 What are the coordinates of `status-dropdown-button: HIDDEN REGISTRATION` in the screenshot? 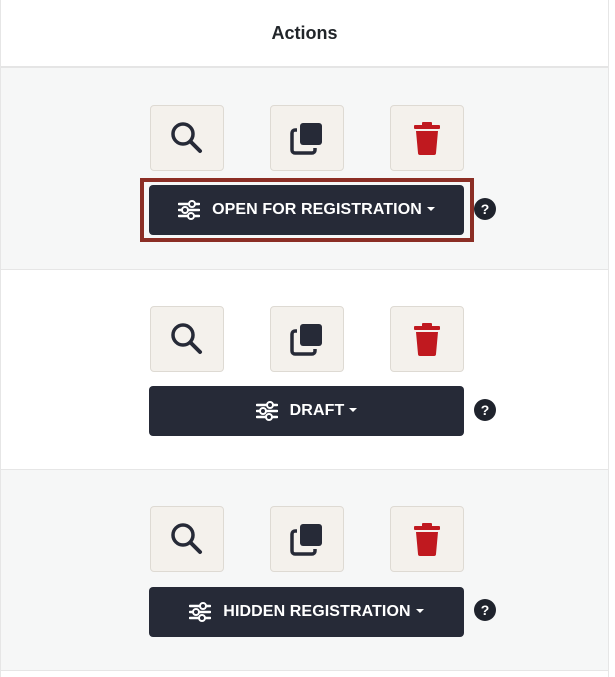 It's located at (306, 612).